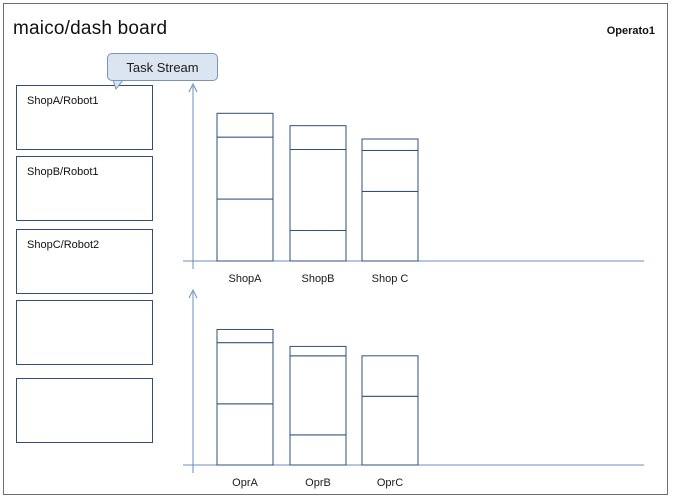  What do you see at coordinates (390, 279) in the screenshot?
I see `x-tick-label: Shop C` at bounding box center [390, 279].